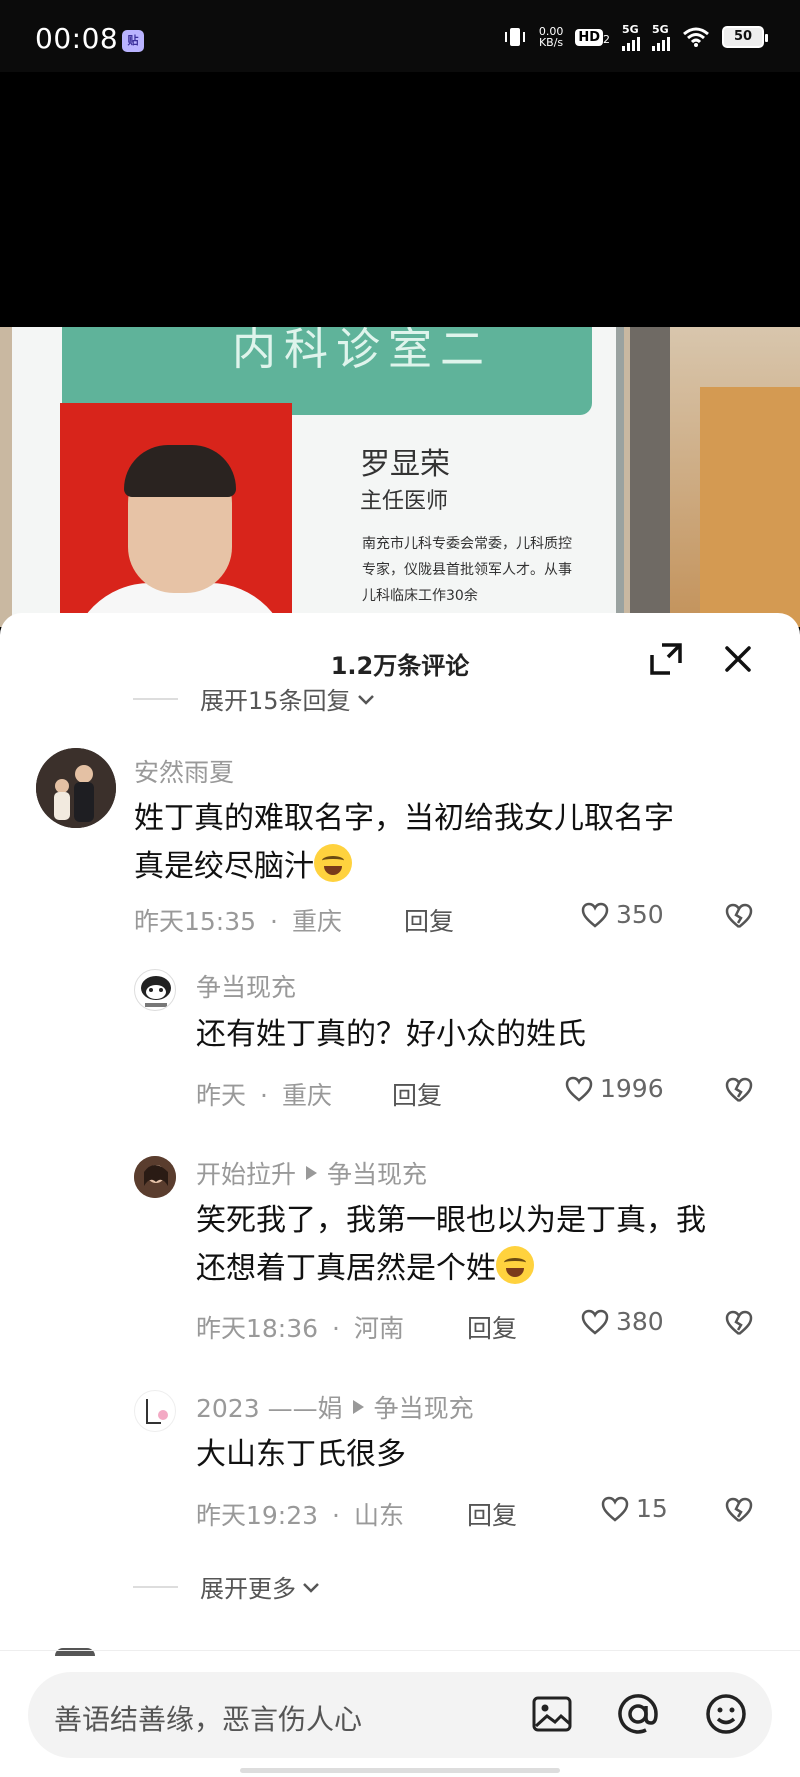 This screenshot has width=800, height=1777. I want to click on status-bar: 00:08 贴 0.00 KB/s HD 2 5G 5G 50, so click(400, 36).